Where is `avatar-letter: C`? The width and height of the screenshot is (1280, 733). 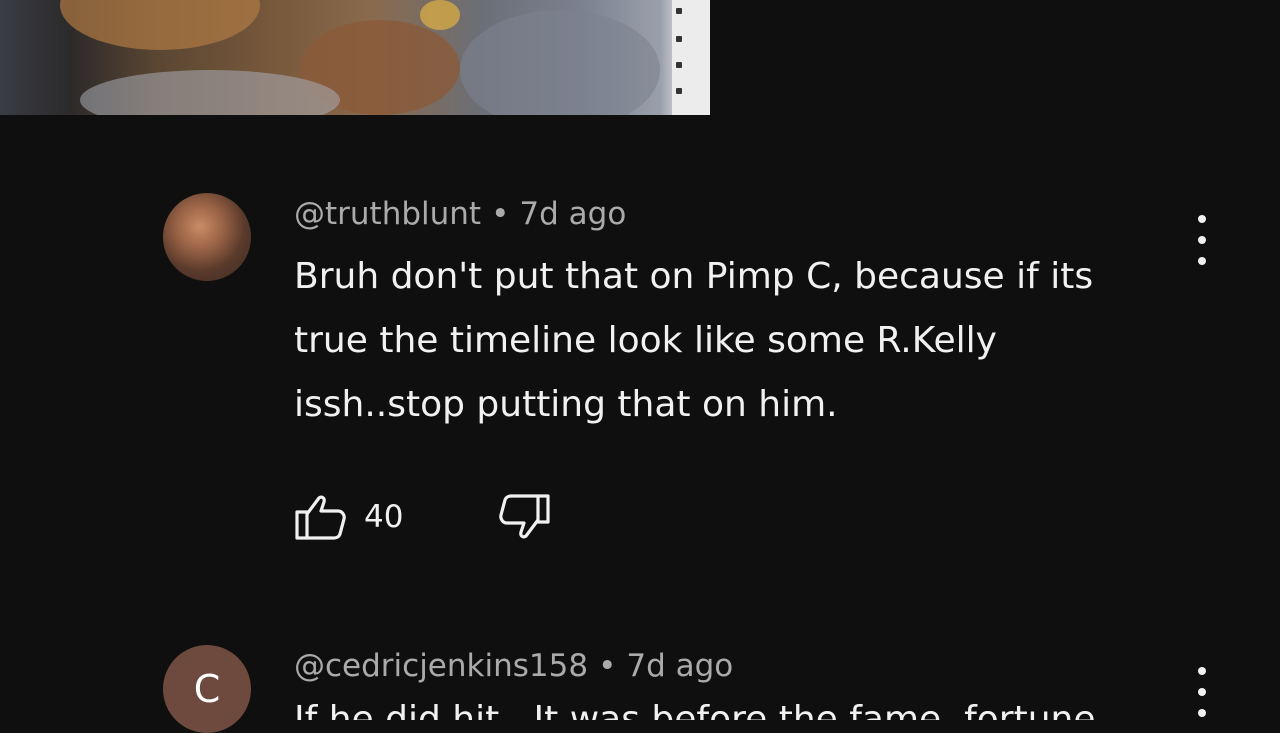
avatar-letter: C is located at coordinates (207, 689).